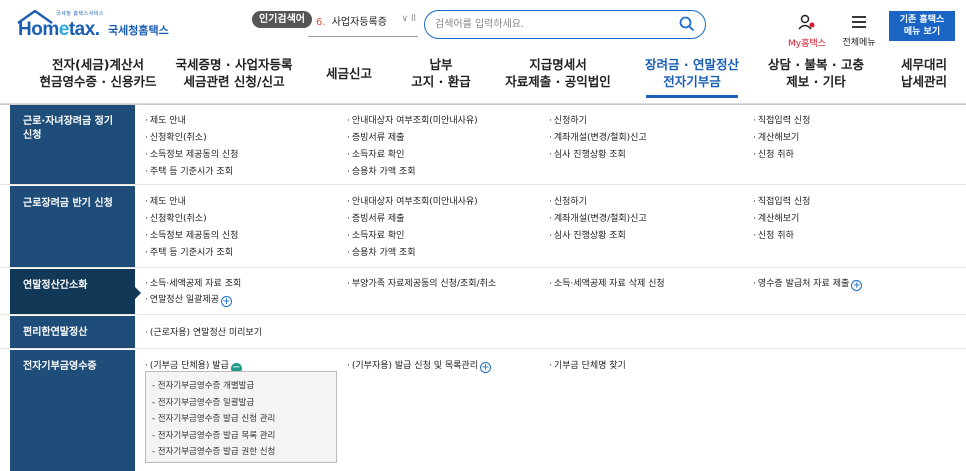 This screenshot has height=471, width=966. What do you see at coordinates (188, 300) in the screenshot?
I see `menu-link-expandable: 연말정산 일괄제공+` at bounding box center [188, 300].